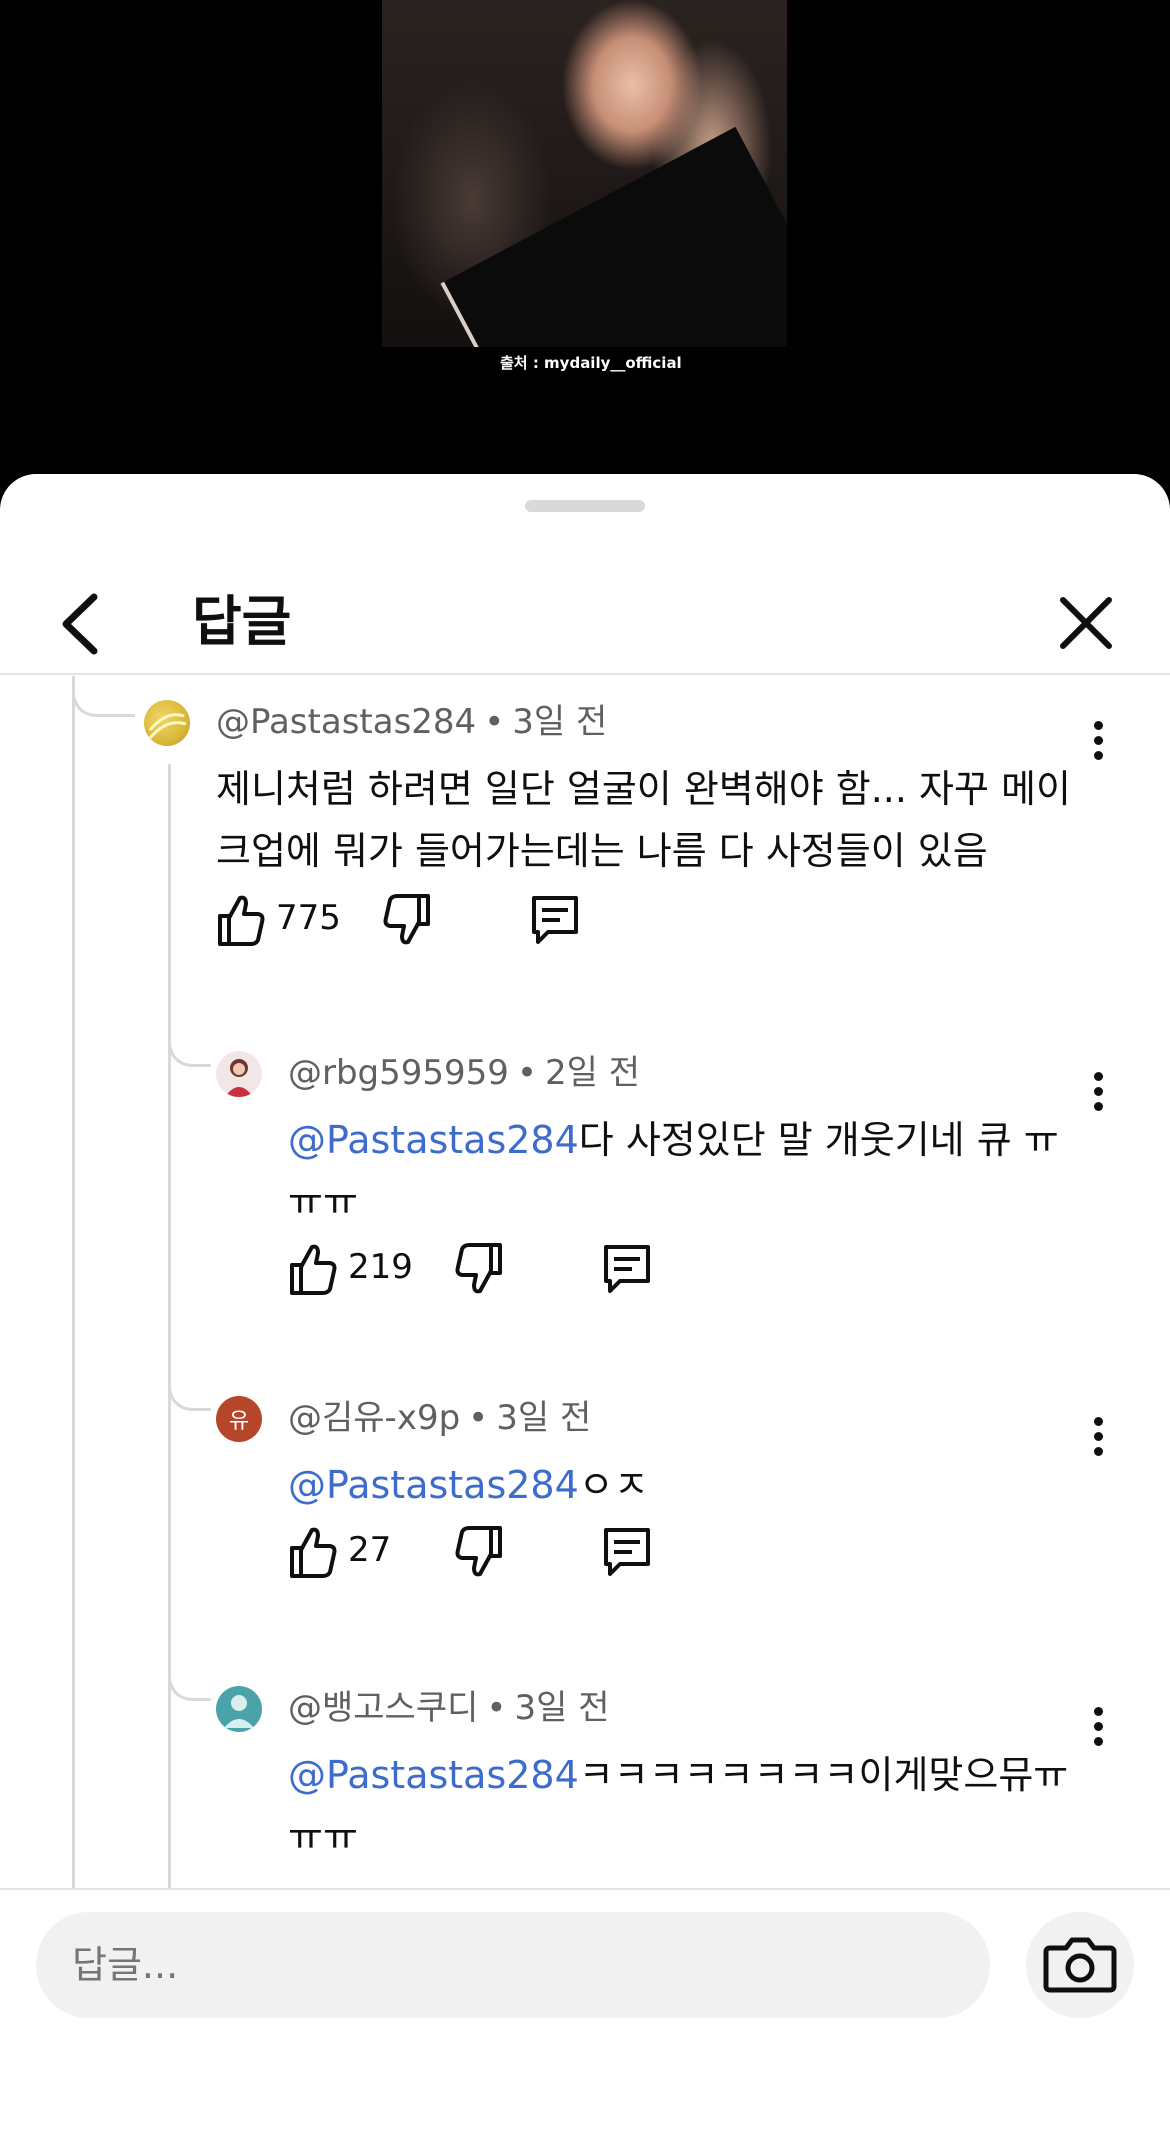 The width and height of the screenshot is (1170, 2145). I want to click on comment-time: 2일 전, so click(592, 1073).